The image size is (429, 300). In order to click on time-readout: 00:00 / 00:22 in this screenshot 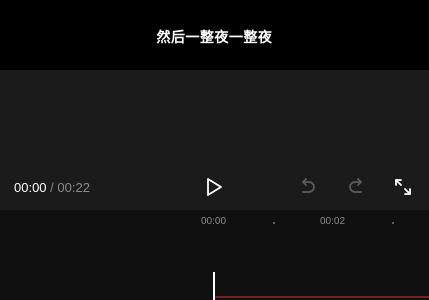, I will do `click(52, 187)`.